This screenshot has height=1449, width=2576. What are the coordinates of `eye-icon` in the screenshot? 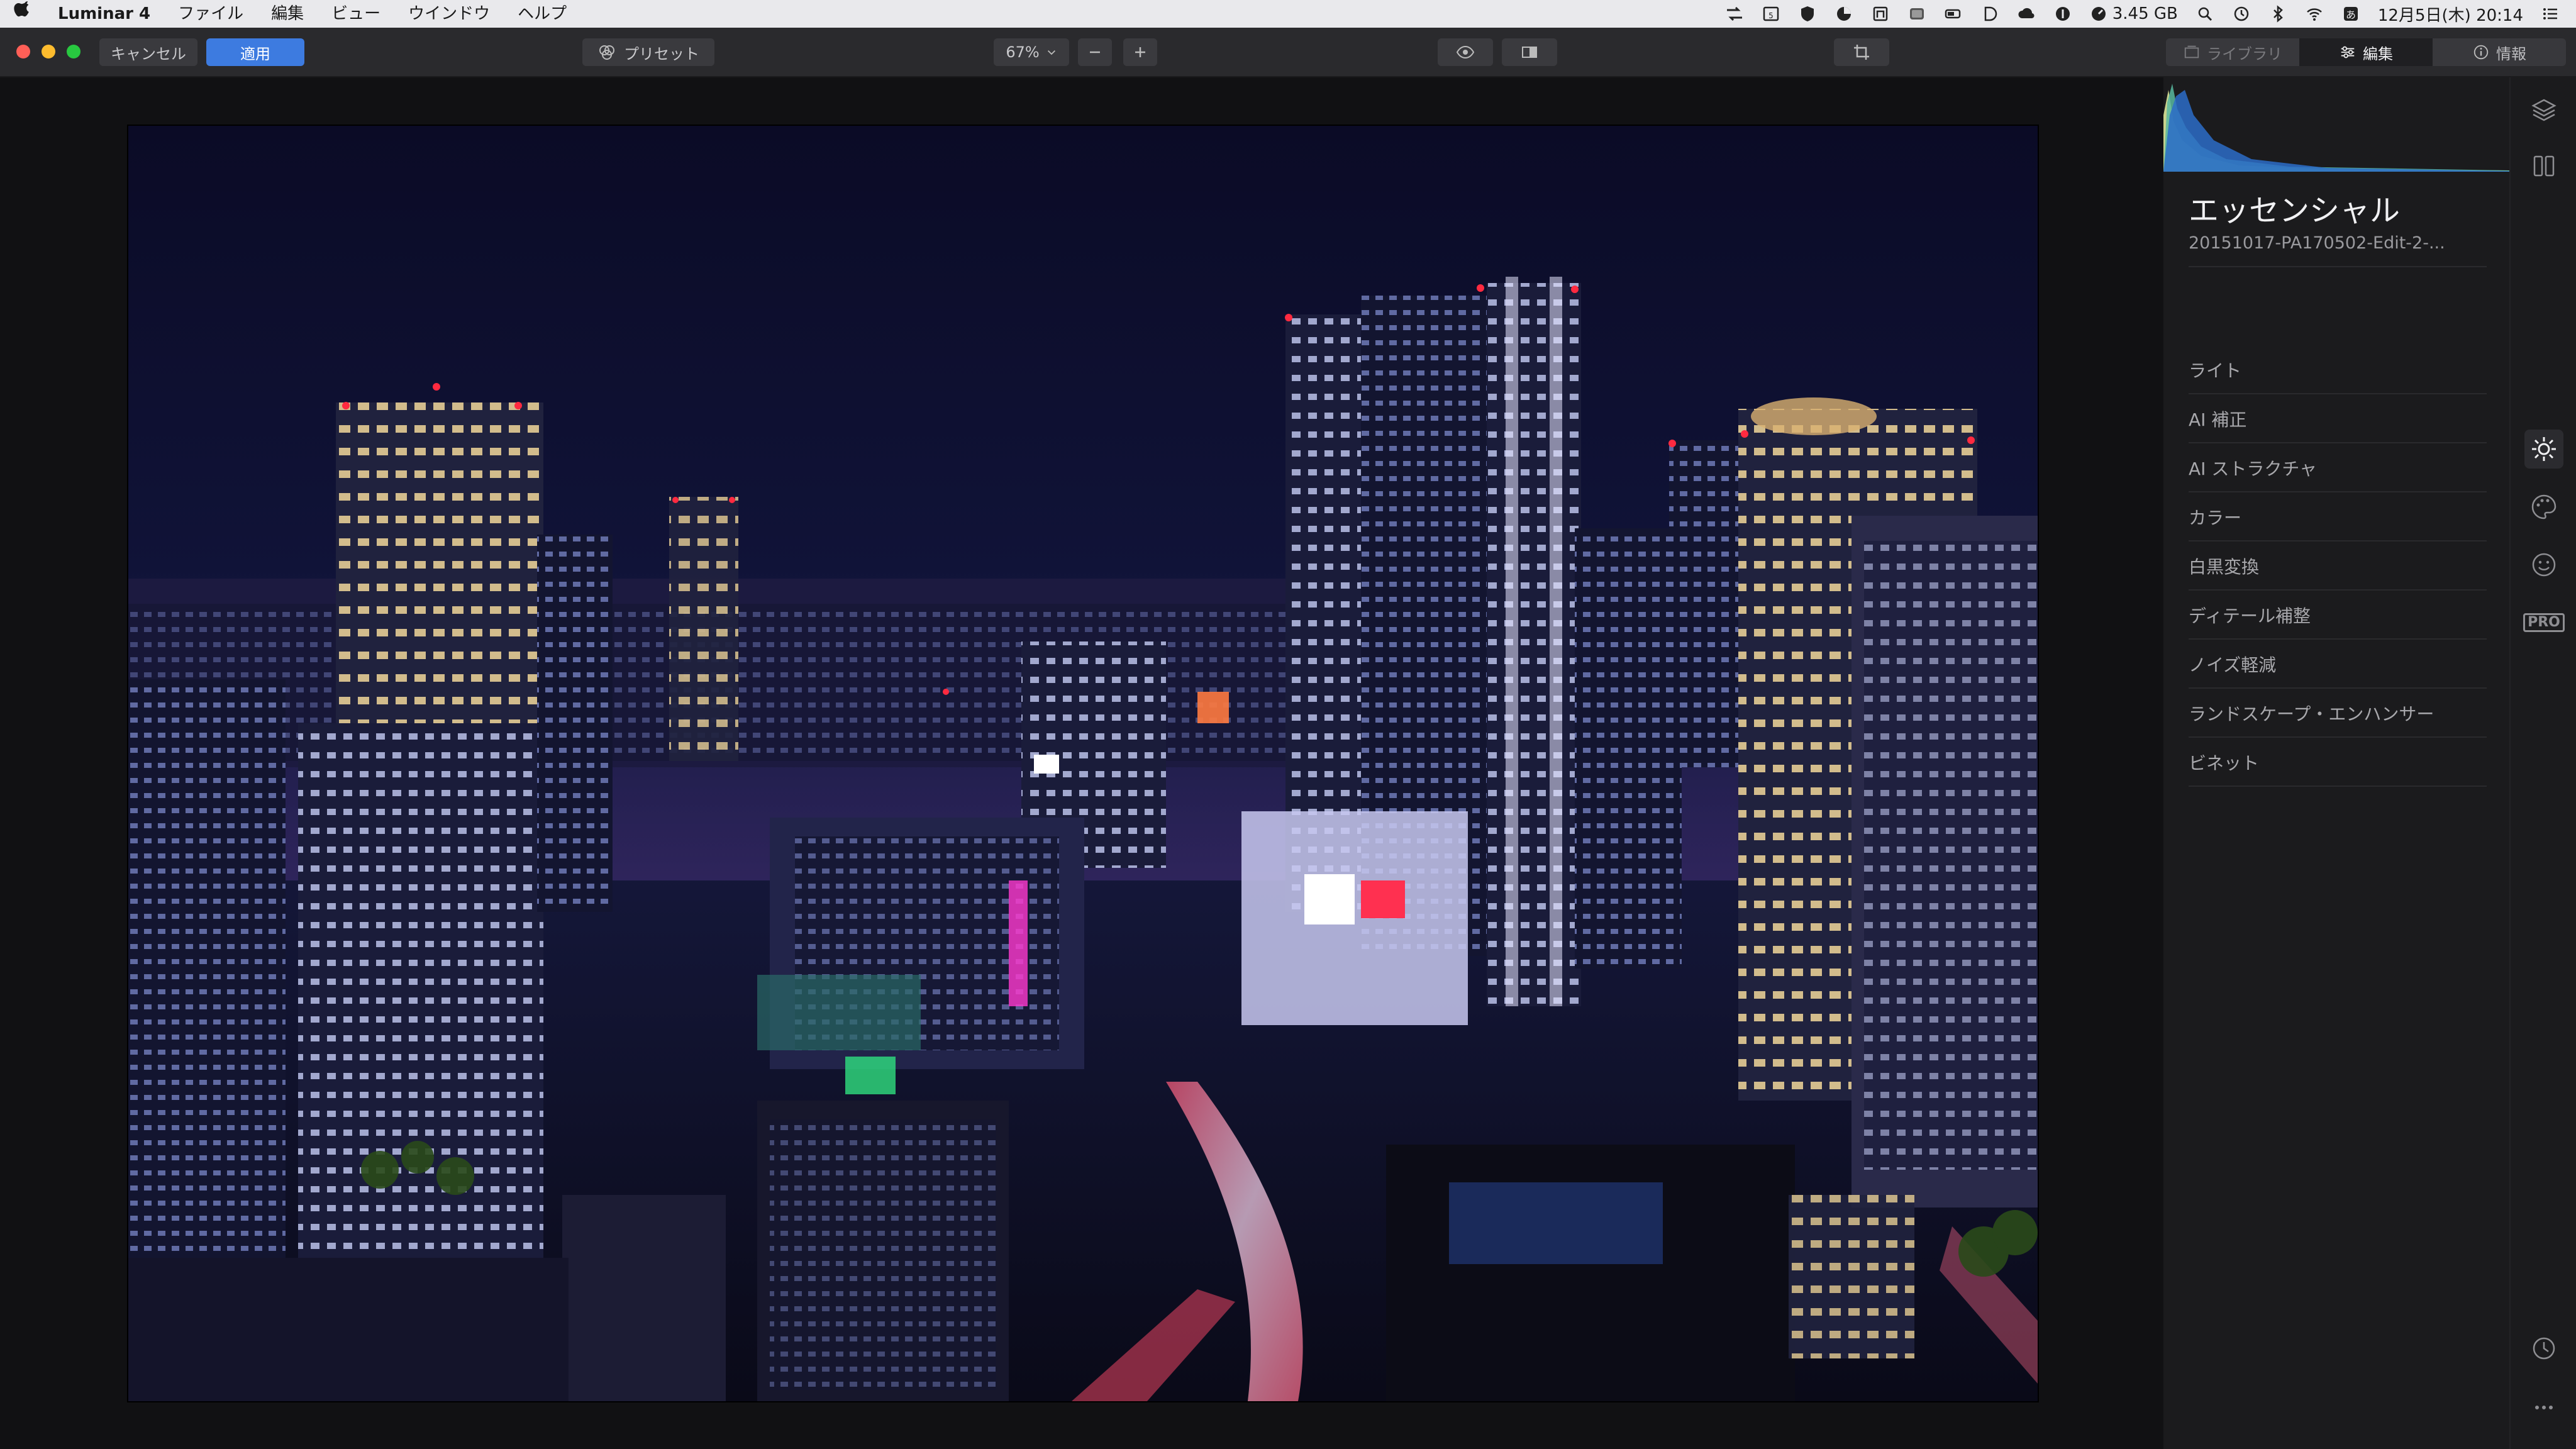 It's located at (1465, 52).